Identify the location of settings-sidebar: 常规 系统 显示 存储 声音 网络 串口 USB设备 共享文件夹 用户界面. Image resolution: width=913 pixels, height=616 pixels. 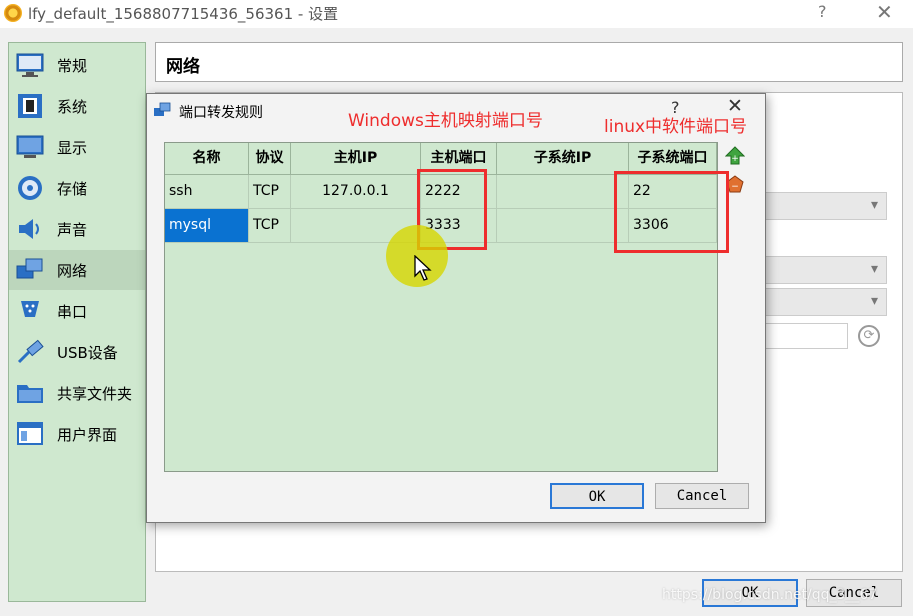
(77, 322).